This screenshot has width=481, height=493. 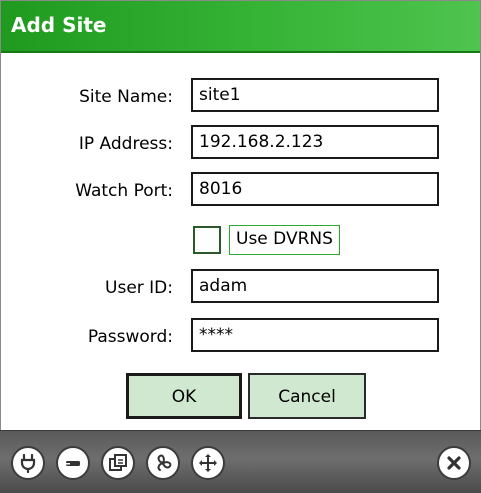 I want to click on user-id-label: User ID:, so click(x=139, y=288).